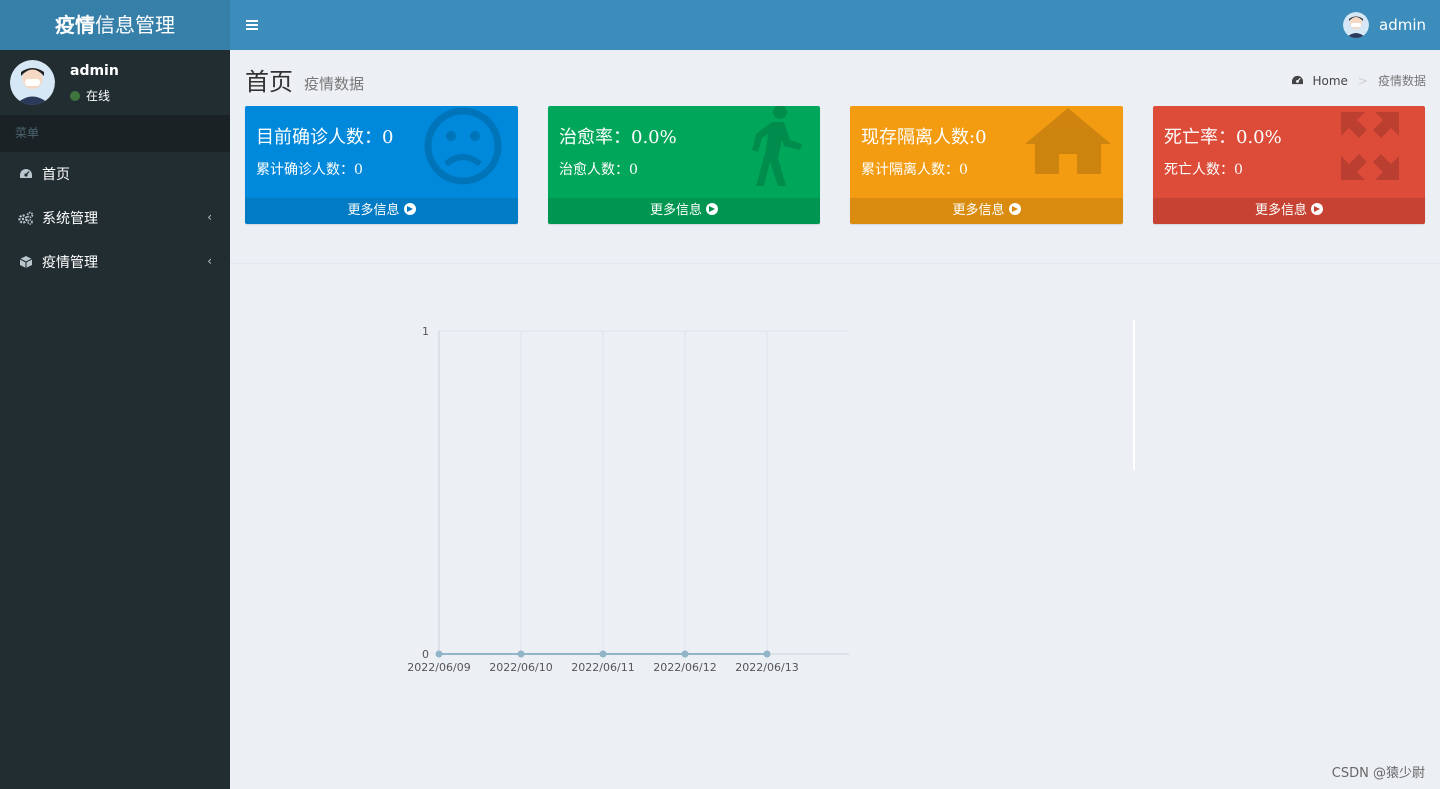 This screenshot has height=789, width=1440. I want to click on frown-icon, so click(463, 146).